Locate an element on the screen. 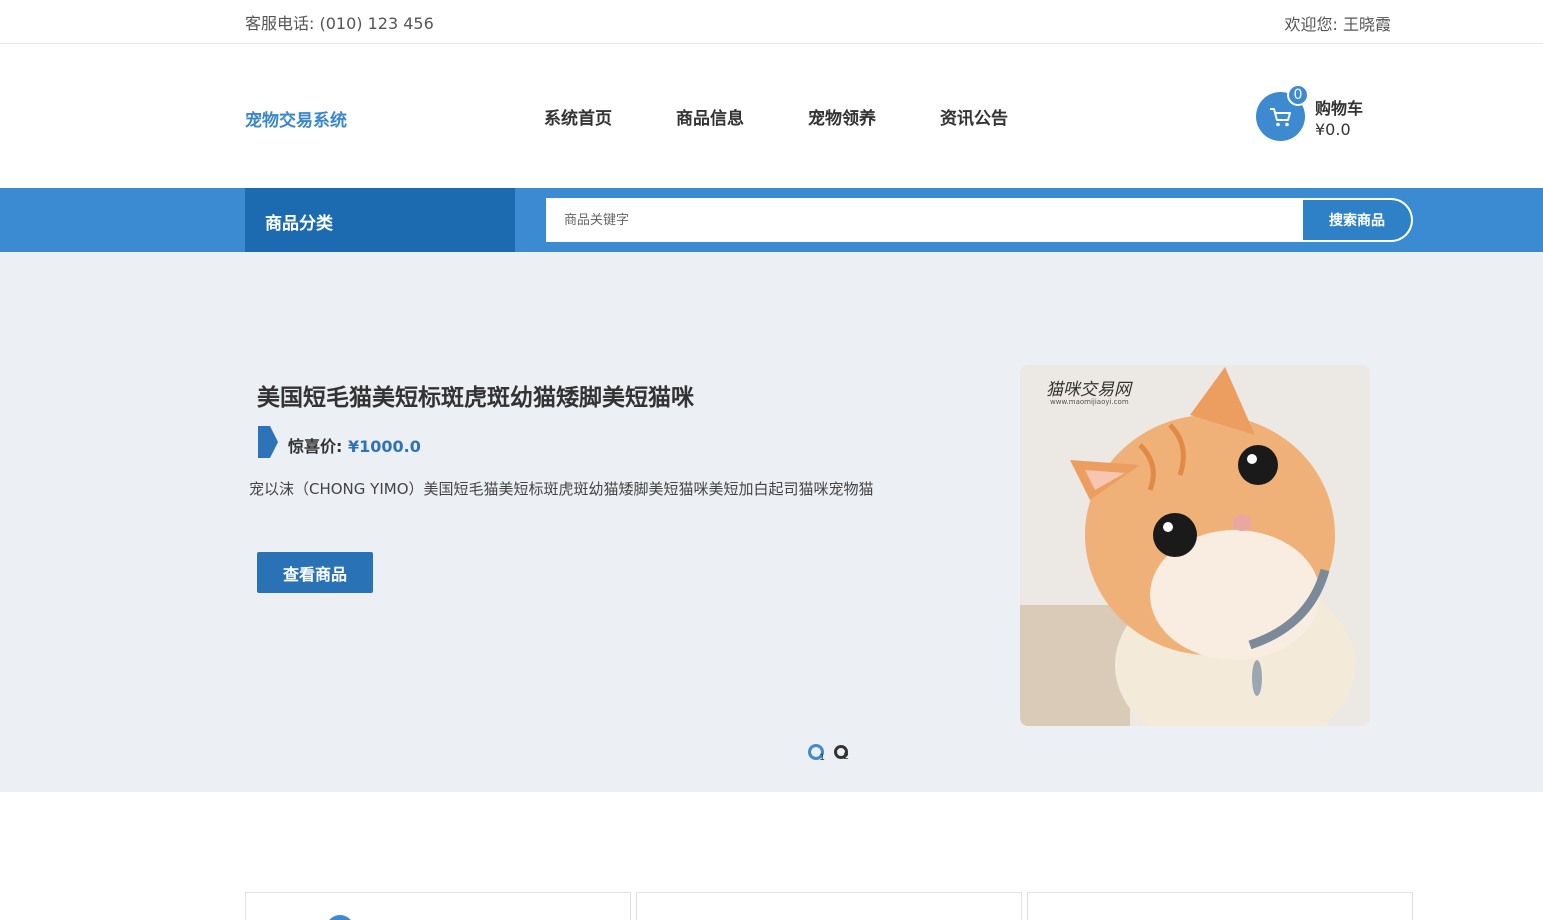  top-bar: 客服电话: (010) 123 456 欢迎您: 王晓霞 is located at coordinates (771, 22).